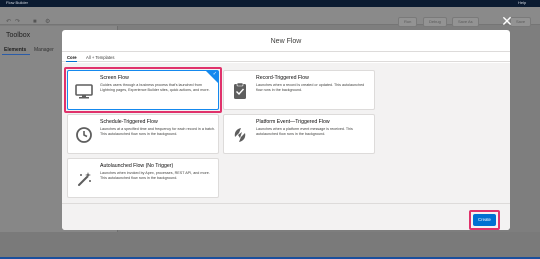  Describe the element at coordinates (8, 22) in the screenshot. I see `undo-icon: ↶` at that location.